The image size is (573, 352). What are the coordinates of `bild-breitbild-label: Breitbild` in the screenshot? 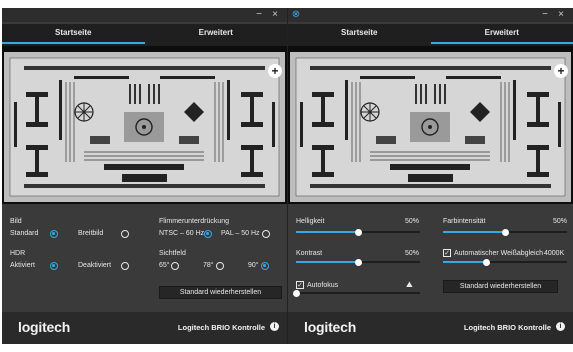 It's located at (91, 233).